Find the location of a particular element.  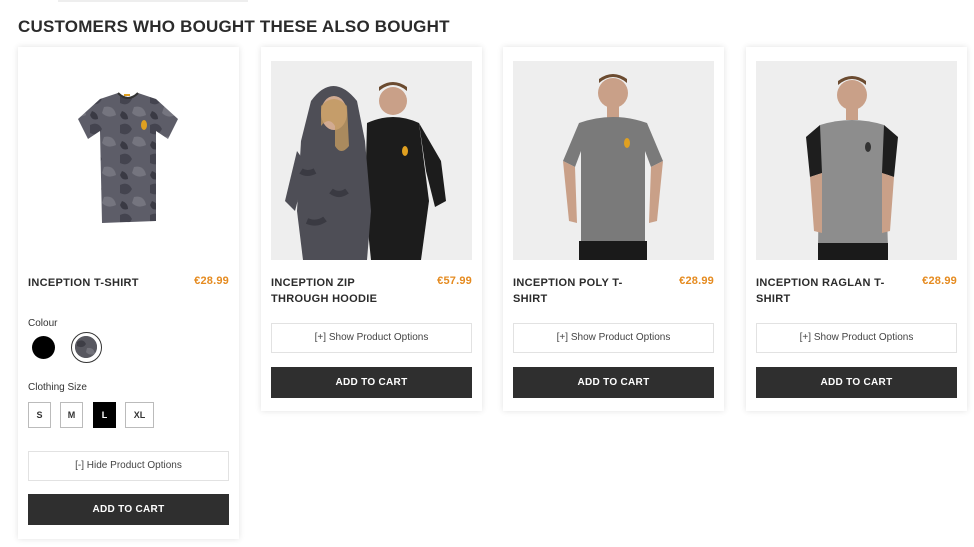

colour-swatch-black is located at coordinates (43, 347).